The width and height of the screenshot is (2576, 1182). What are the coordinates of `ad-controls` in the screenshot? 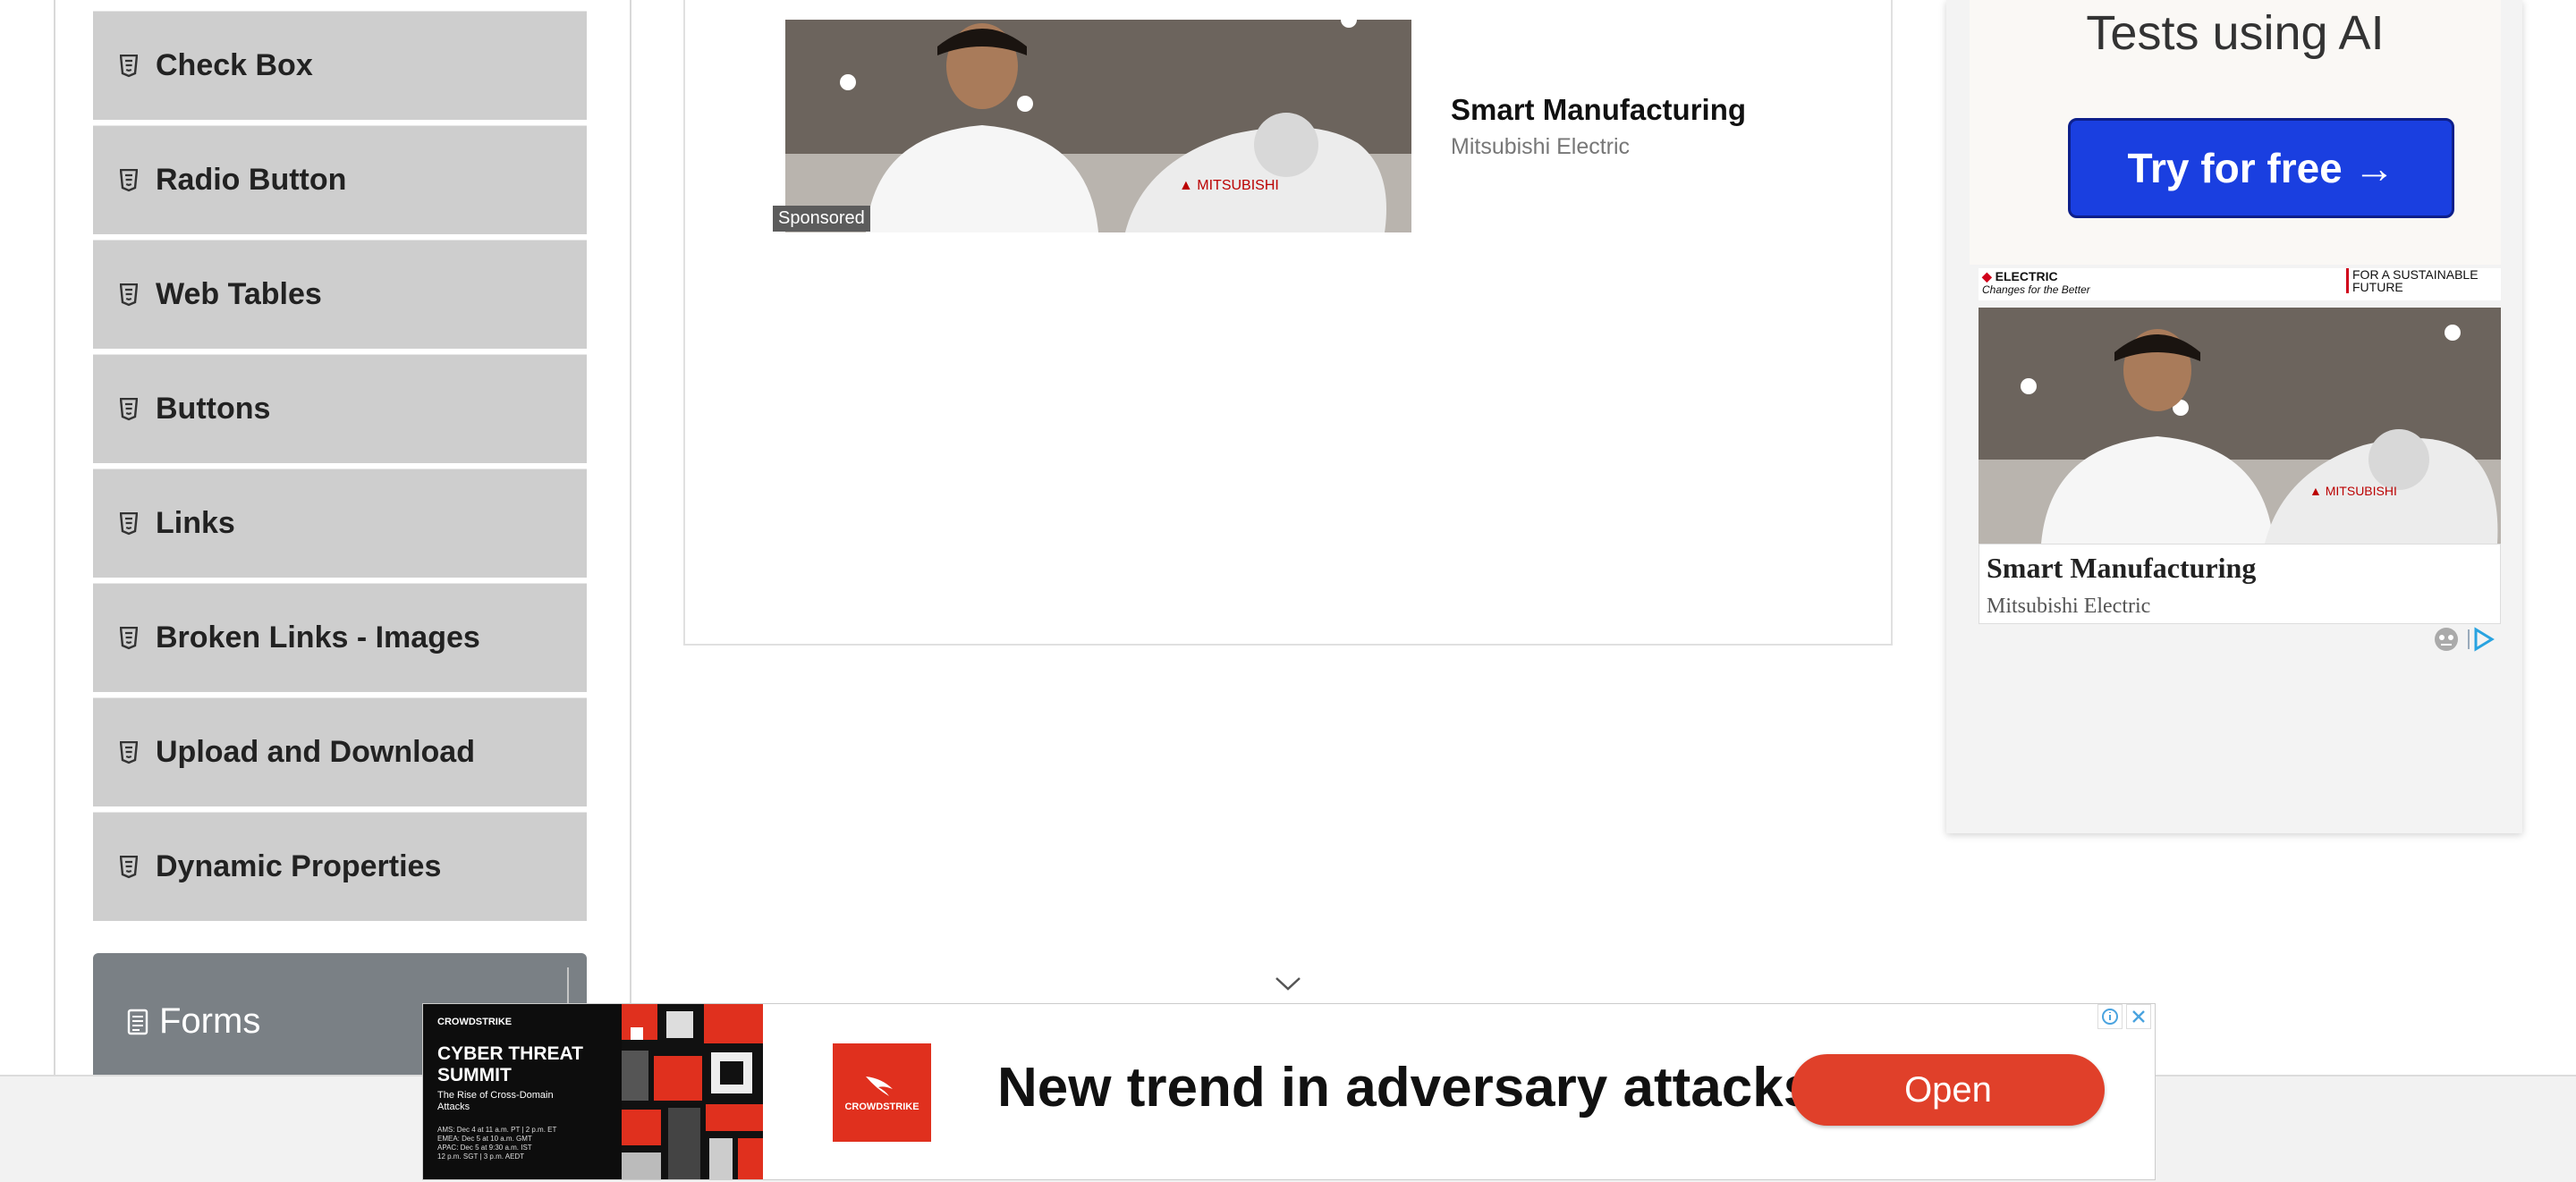 It's located at (2124, 1016).